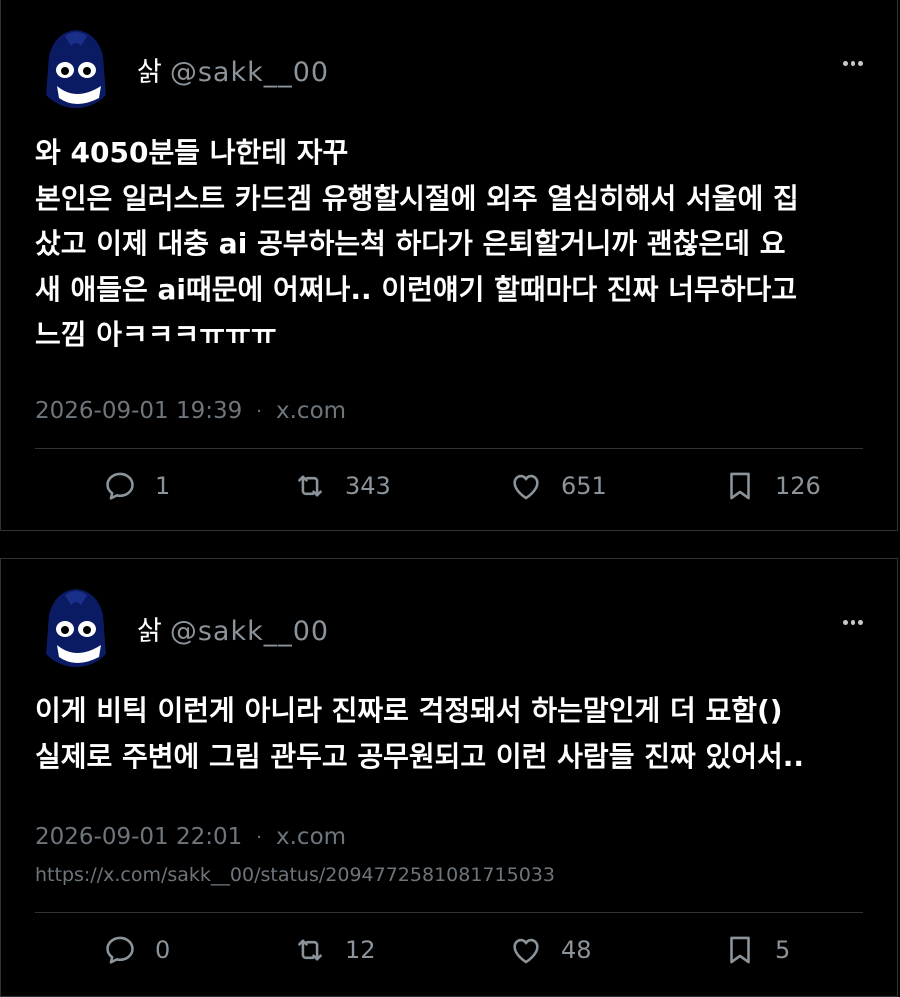 The image size is (900, 997). I want to click on action-bar: 0 12 48 5, so click(449, 953).